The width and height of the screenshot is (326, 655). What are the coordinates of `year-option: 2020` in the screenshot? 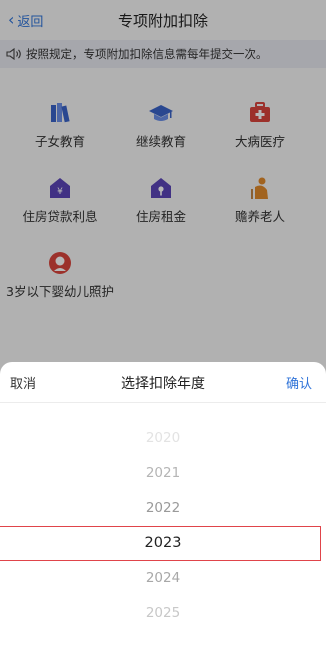 It's located at (163, 438).